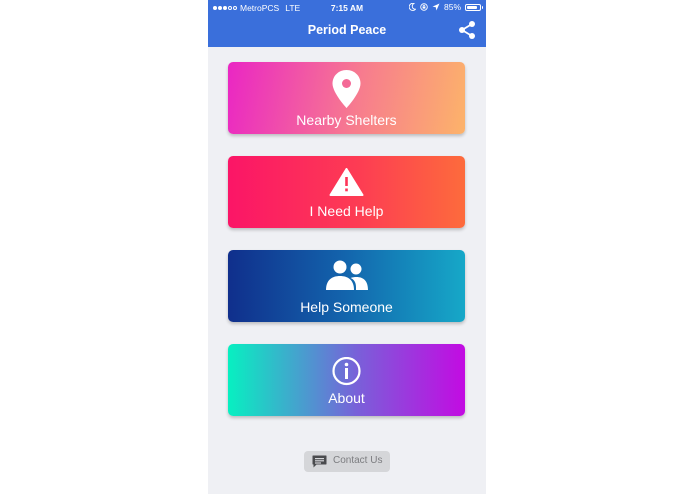  What do you see at coordinates (474, 7) in the screenshot?
I see `battery-icon` at bounding box center [474, 7].